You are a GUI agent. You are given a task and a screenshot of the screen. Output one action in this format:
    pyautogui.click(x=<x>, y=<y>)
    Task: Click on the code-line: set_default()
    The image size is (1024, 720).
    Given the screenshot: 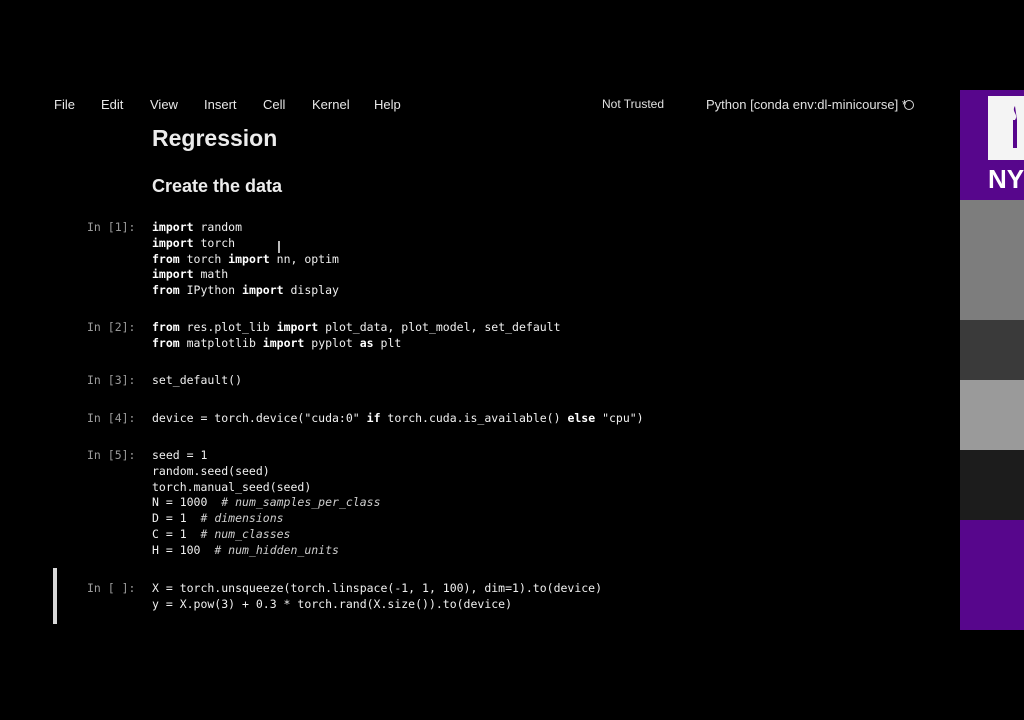 What is the action you would take?
    pyautogui.click(x=197, y=380)
    